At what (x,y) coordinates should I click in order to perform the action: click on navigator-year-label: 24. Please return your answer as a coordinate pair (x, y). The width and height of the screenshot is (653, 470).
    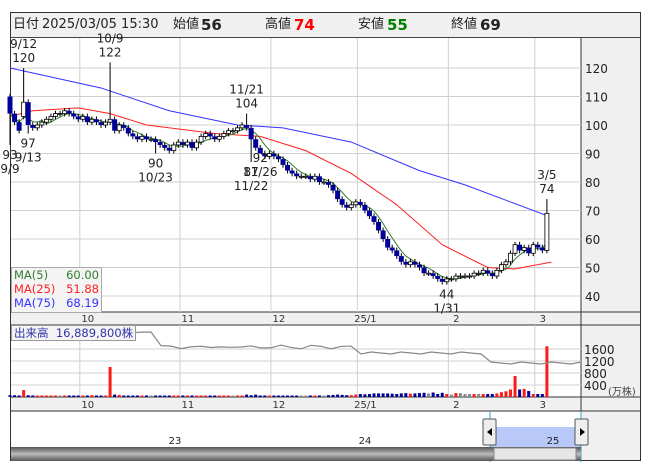
    Looking at the image, I should click on (365, 441).